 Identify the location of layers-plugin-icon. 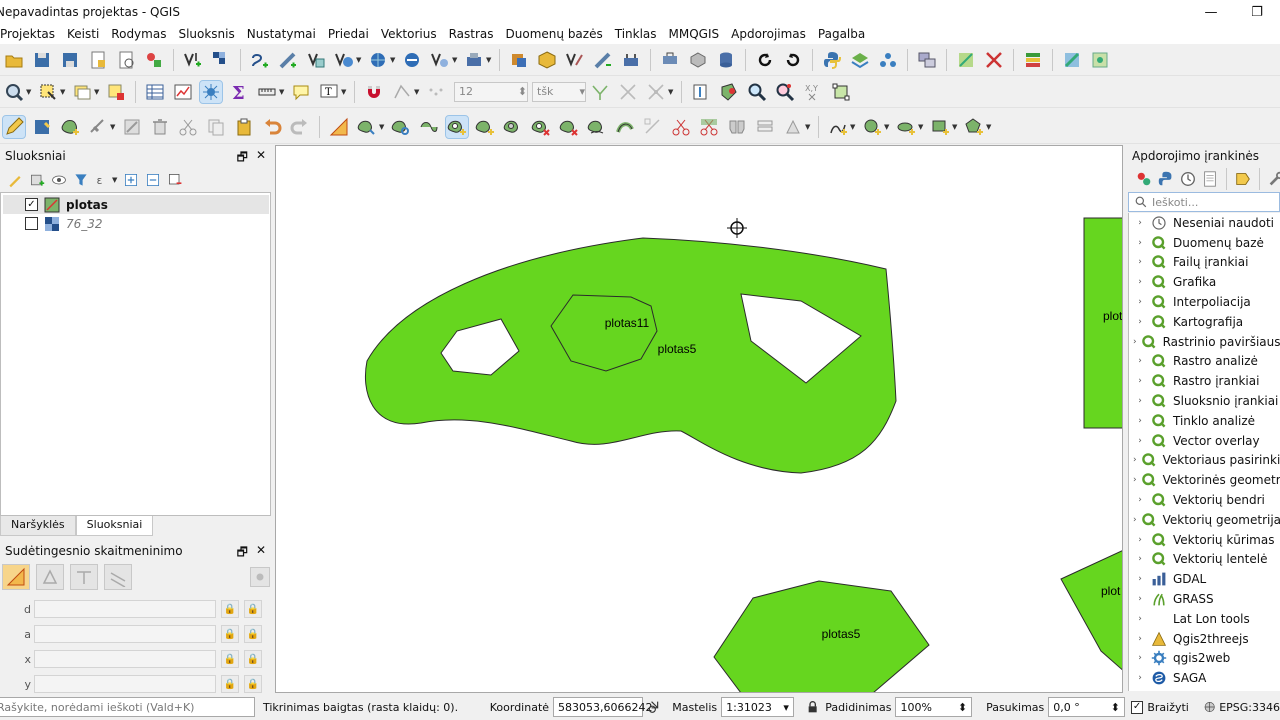
(860, 60).